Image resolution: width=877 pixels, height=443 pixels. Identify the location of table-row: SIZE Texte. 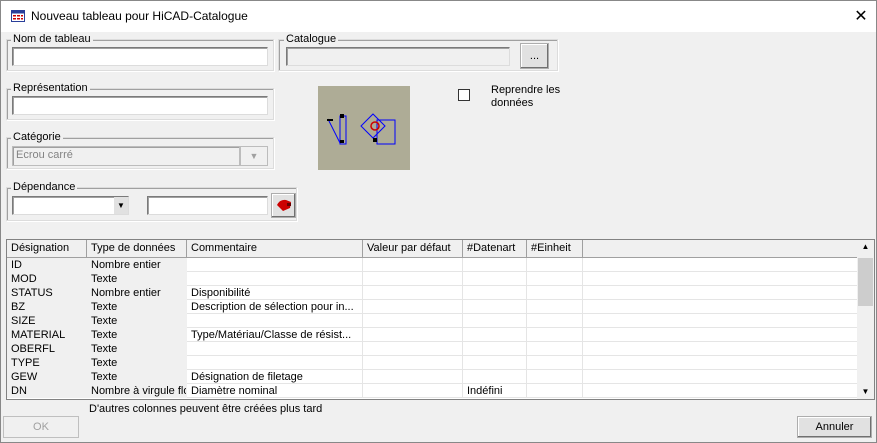
(432, 321).